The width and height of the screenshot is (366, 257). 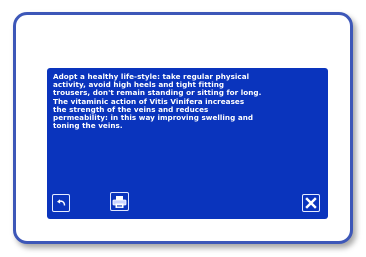 I want to click on back-button, so click(x=61, y=203).